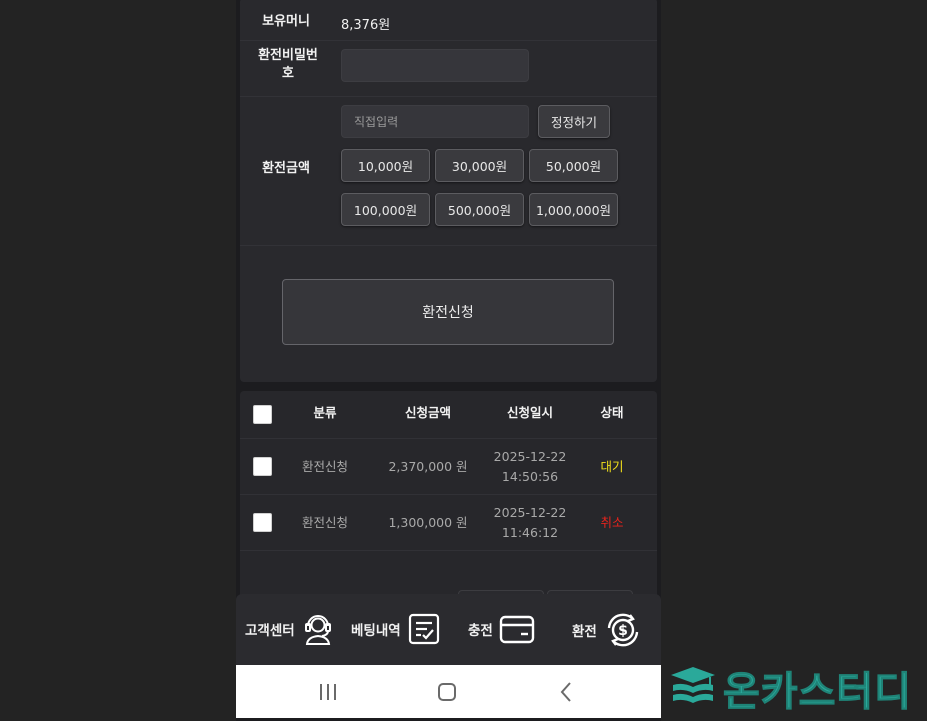  I want to click on row-amount: 2,370,000 원, so click(428, 466).